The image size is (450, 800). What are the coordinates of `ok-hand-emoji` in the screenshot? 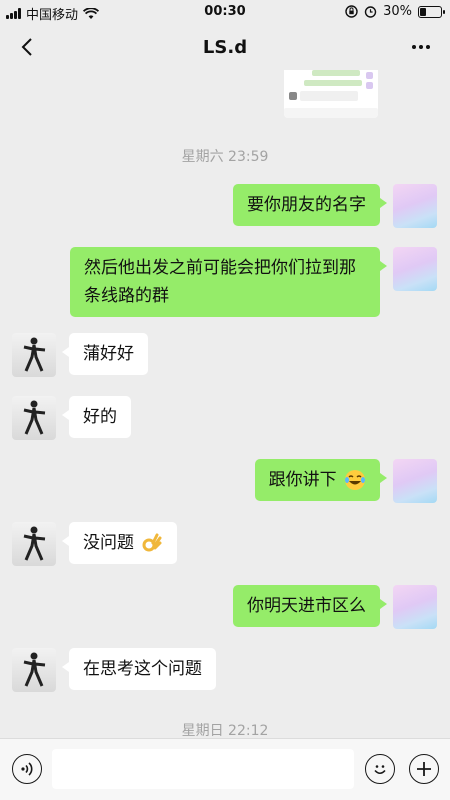 It's located at (152, 542).